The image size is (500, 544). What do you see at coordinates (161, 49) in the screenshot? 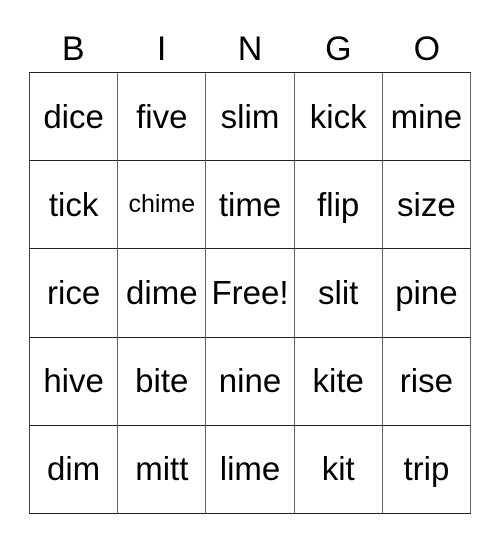
I see `header-letter-i: I` at bounding box center [161, 49].